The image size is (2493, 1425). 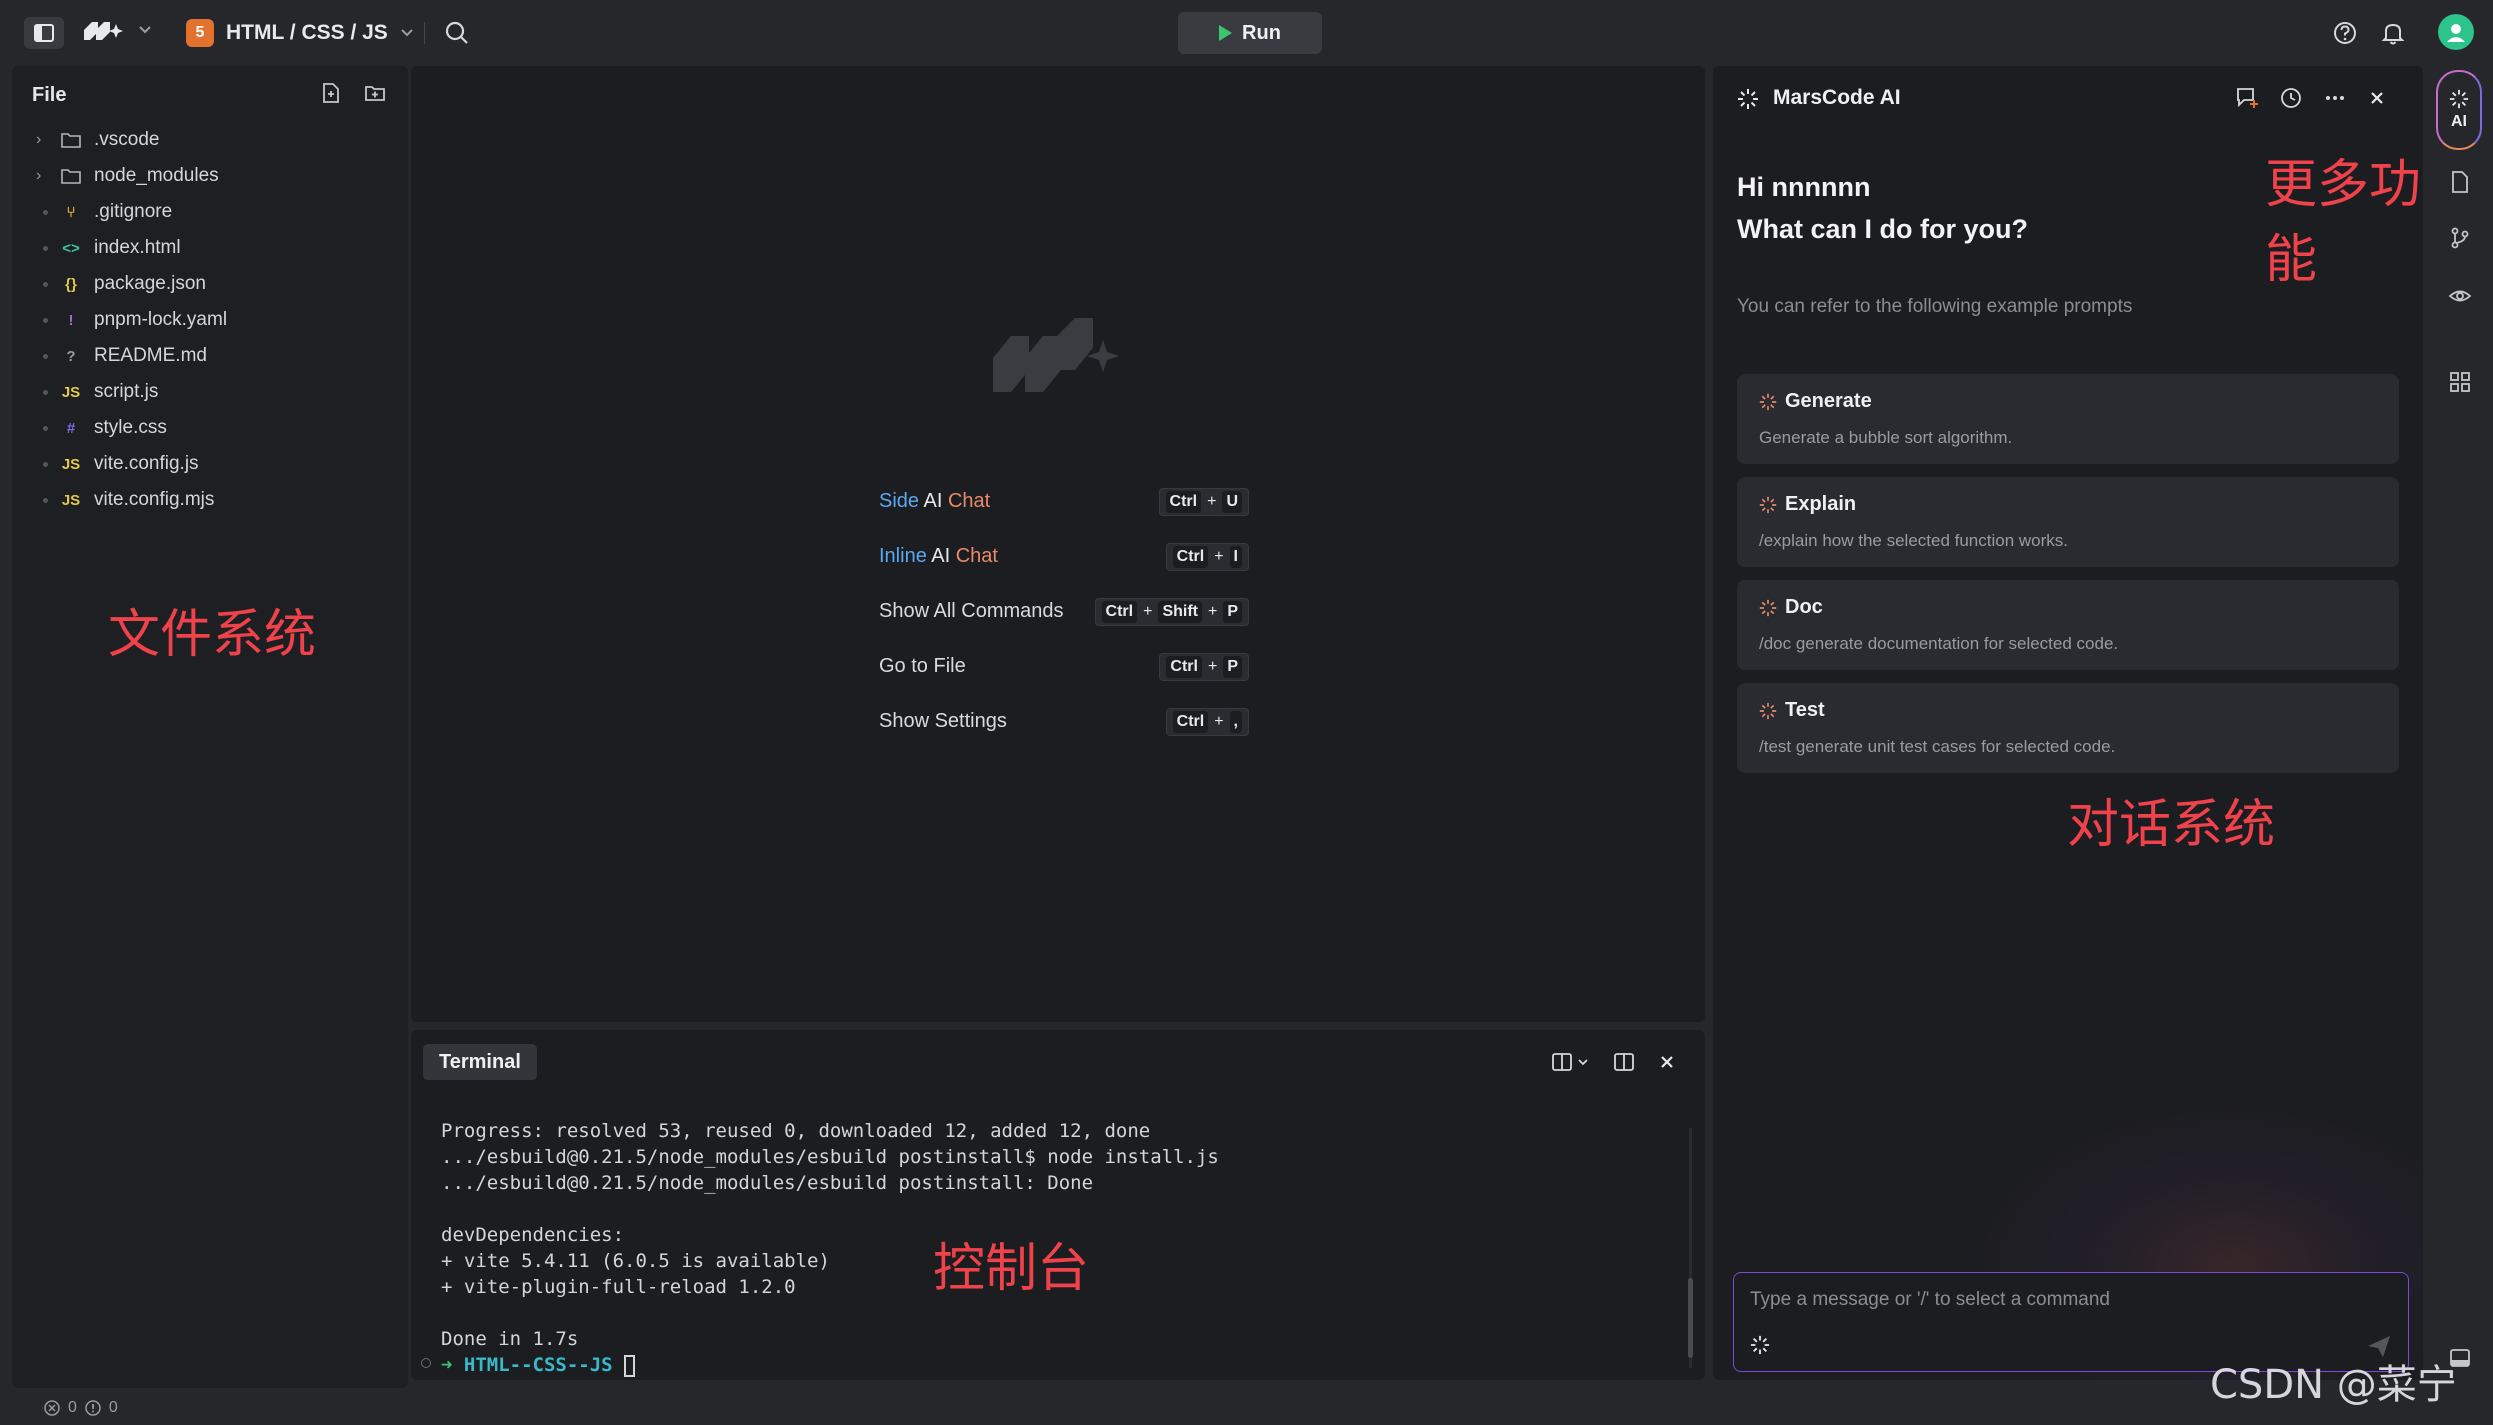 I want to click on bell-icon, so click(x=2393, y=34).